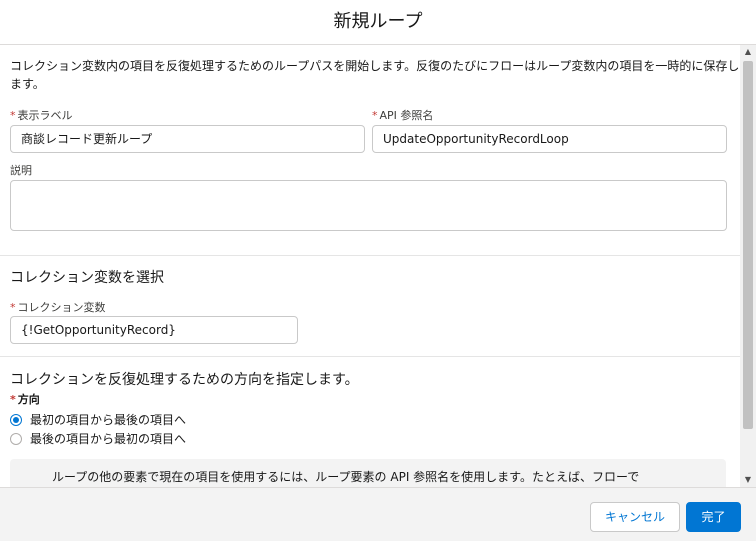  Describe the element at coordinates (108, 420) in the screenshot. I see `radio-label: 最初の項目から最後の項目へ` at that location.